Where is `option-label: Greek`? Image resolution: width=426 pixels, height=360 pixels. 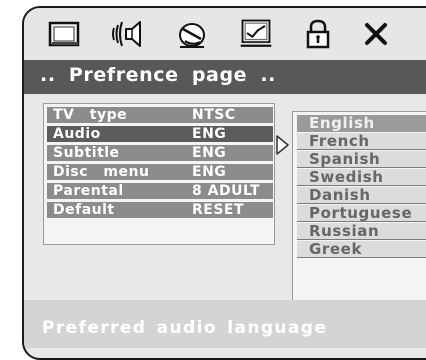 option-label: Greek is located at coordinates (336, 249).